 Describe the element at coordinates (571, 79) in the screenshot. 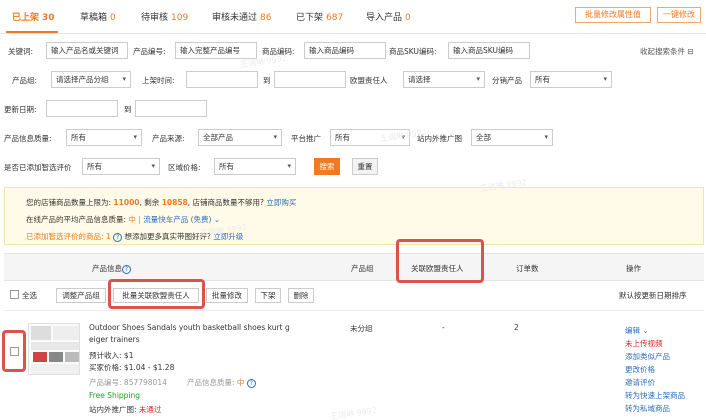

I see `distribution-select: 所有 ▾` at that location.